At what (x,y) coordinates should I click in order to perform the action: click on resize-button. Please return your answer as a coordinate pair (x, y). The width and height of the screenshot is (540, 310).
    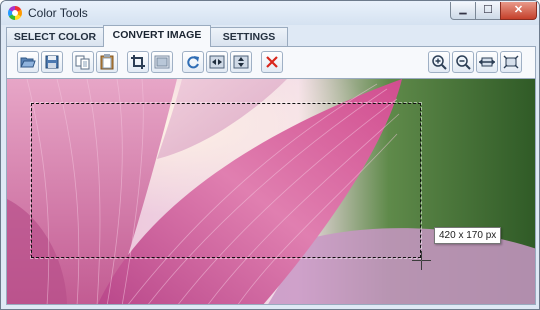
    Looking at the image, I should click on (162, 62).